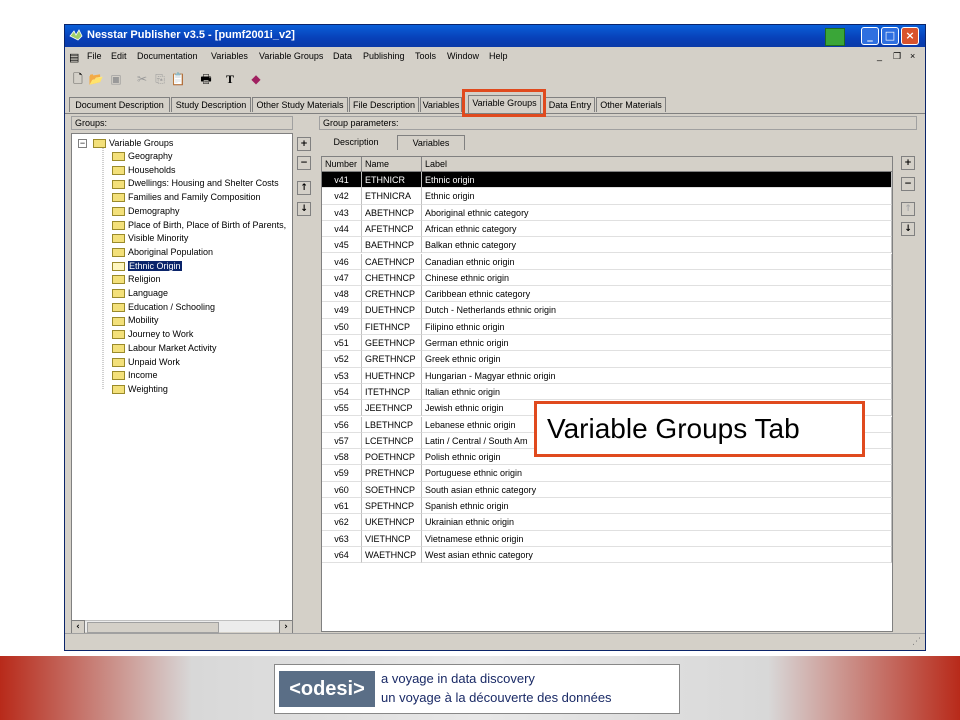 This screenshot has width=960, height=720. I want to click on column-label: Label, so click(657, 164).